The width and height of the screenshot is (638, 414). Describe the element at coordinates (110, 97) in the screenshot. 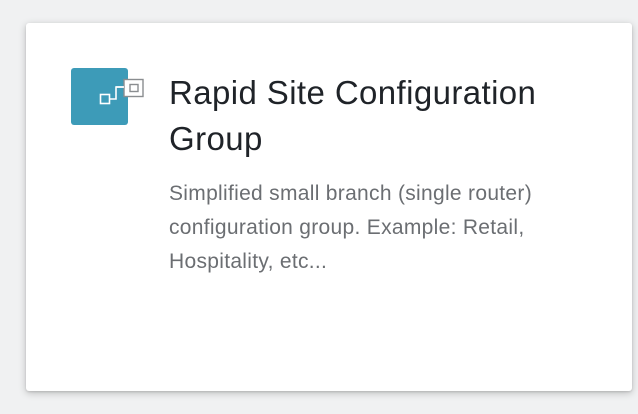

I see `configuration-group-icon` at that location.